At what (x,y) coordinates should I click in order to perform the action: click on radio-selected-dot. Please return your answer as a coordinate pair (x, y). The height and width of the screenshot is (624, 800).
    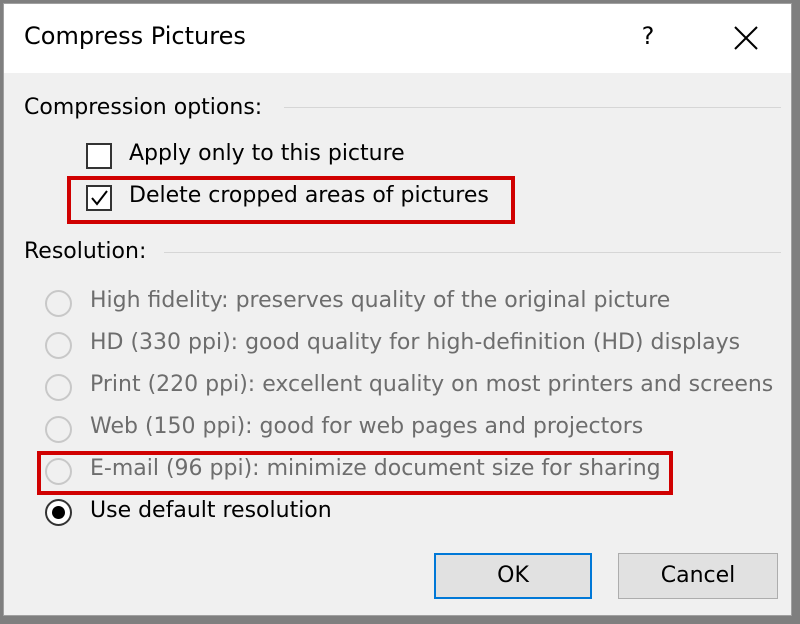
    Looking at the image, I should click on (58, 512).